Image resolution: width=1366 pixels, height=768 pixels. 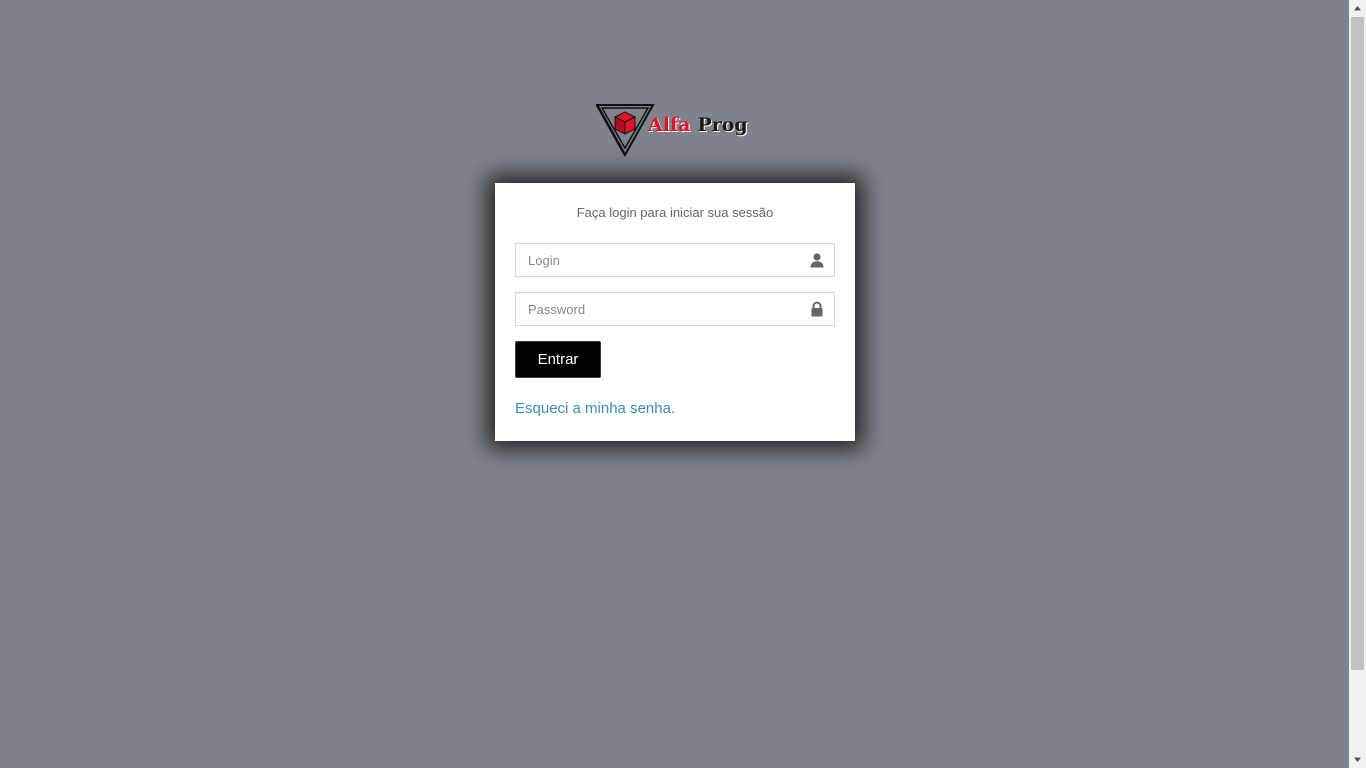 I want to click on login-input, so click(x=661, y=260).